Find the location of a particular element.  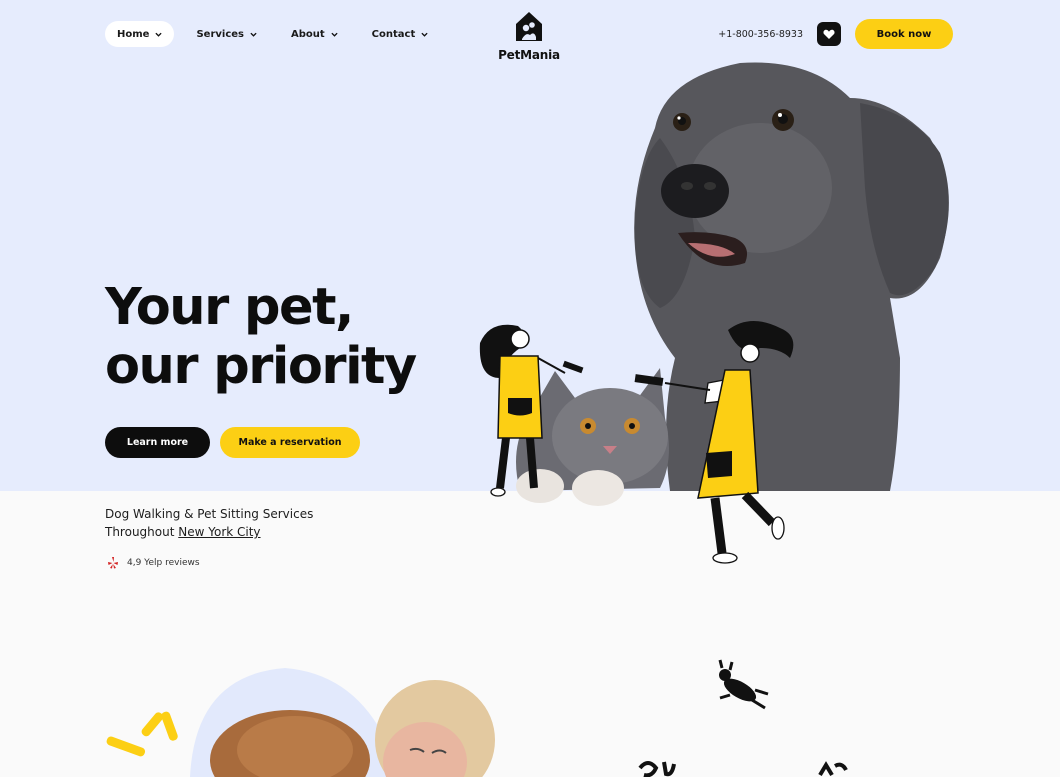

brand-logo: PetMania is located at coordinates (529, 35).